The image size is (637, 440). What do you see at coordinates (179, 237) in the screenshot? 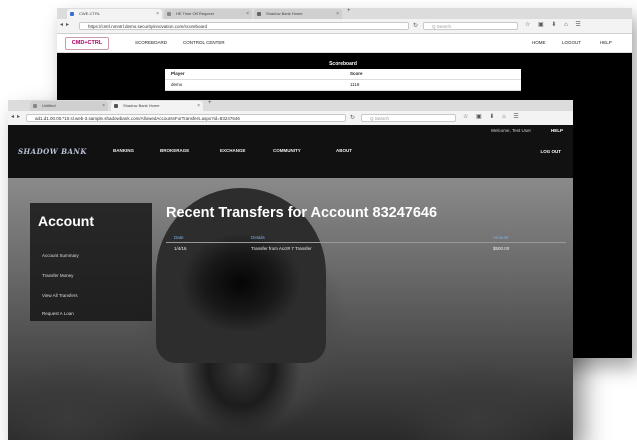
I see `column-date: Date` at bounding box center [179, 237].